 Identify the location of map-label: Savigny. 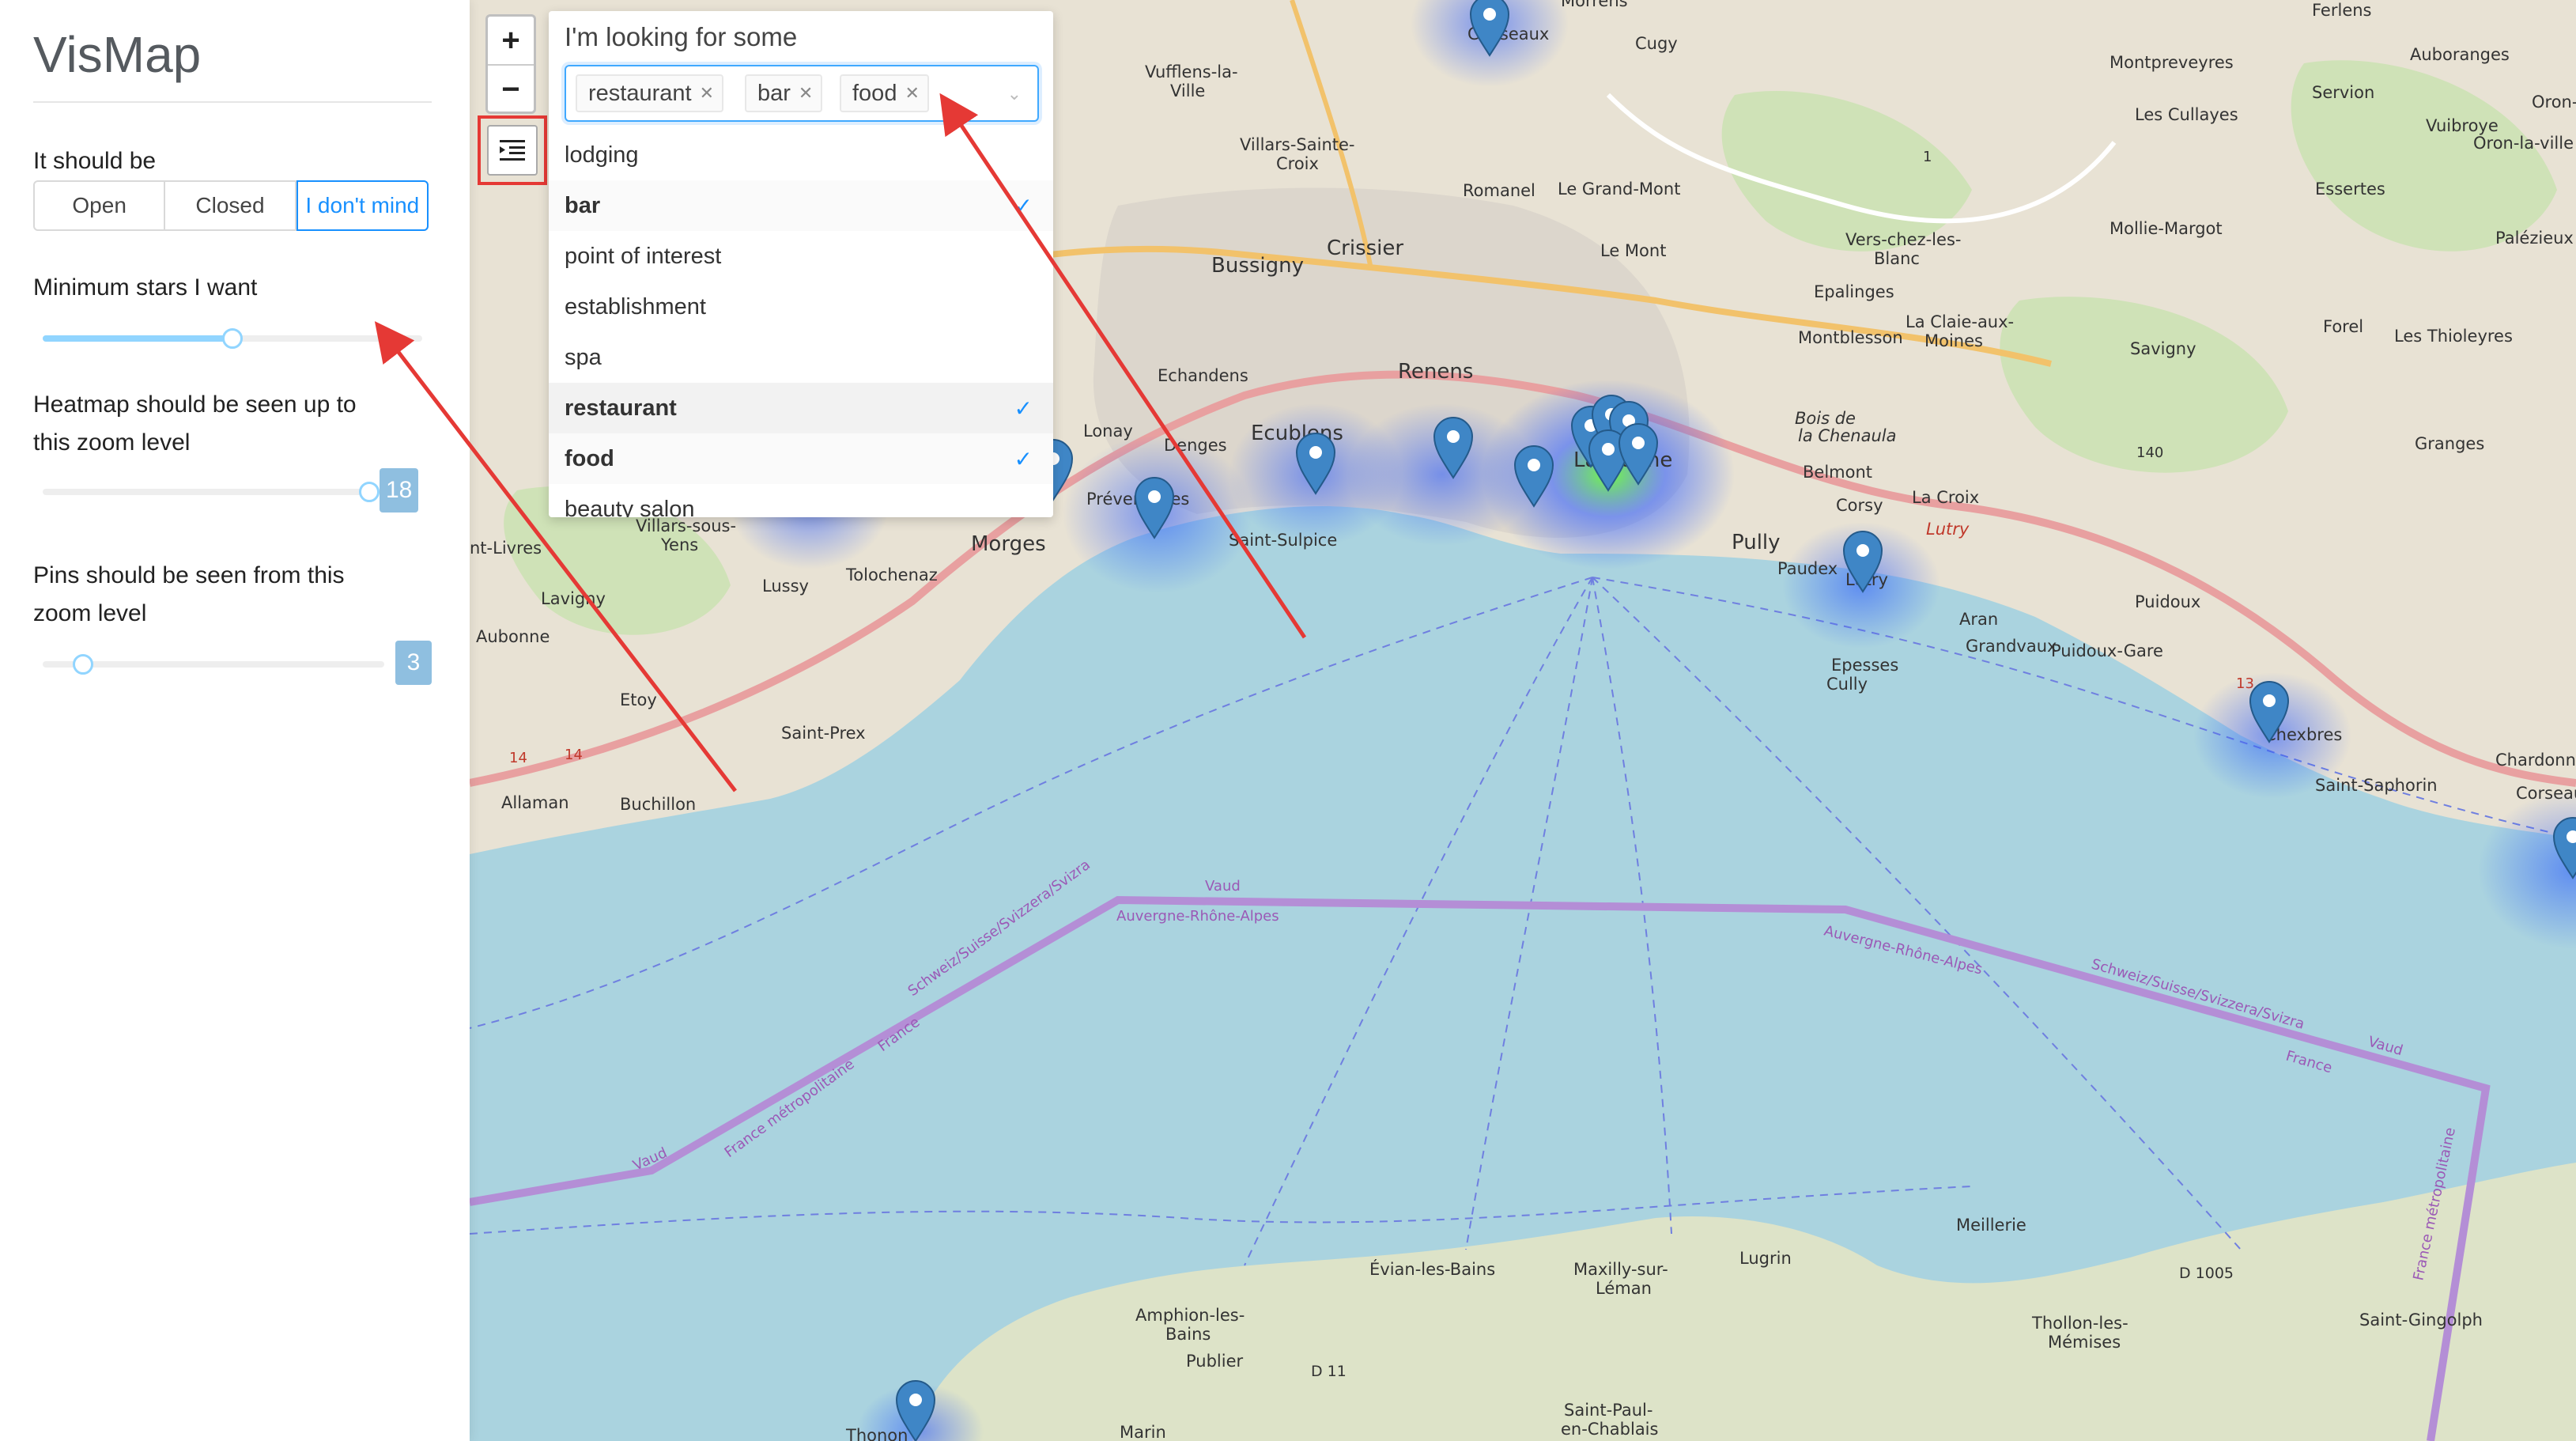
(2163, 348).